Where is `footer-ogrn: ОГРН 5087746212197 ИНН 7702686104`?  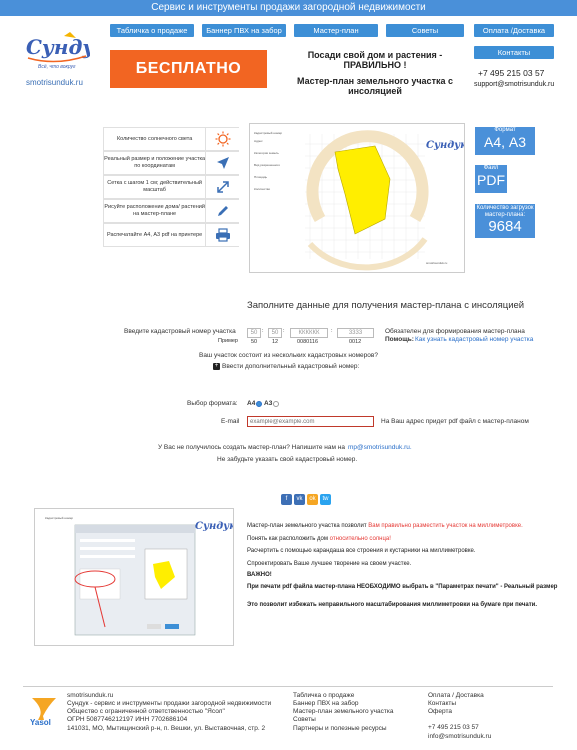 footer-ogrn: ОГРН 5087746212197 ИНН 7702686104 is located at coordinates (127, 720).